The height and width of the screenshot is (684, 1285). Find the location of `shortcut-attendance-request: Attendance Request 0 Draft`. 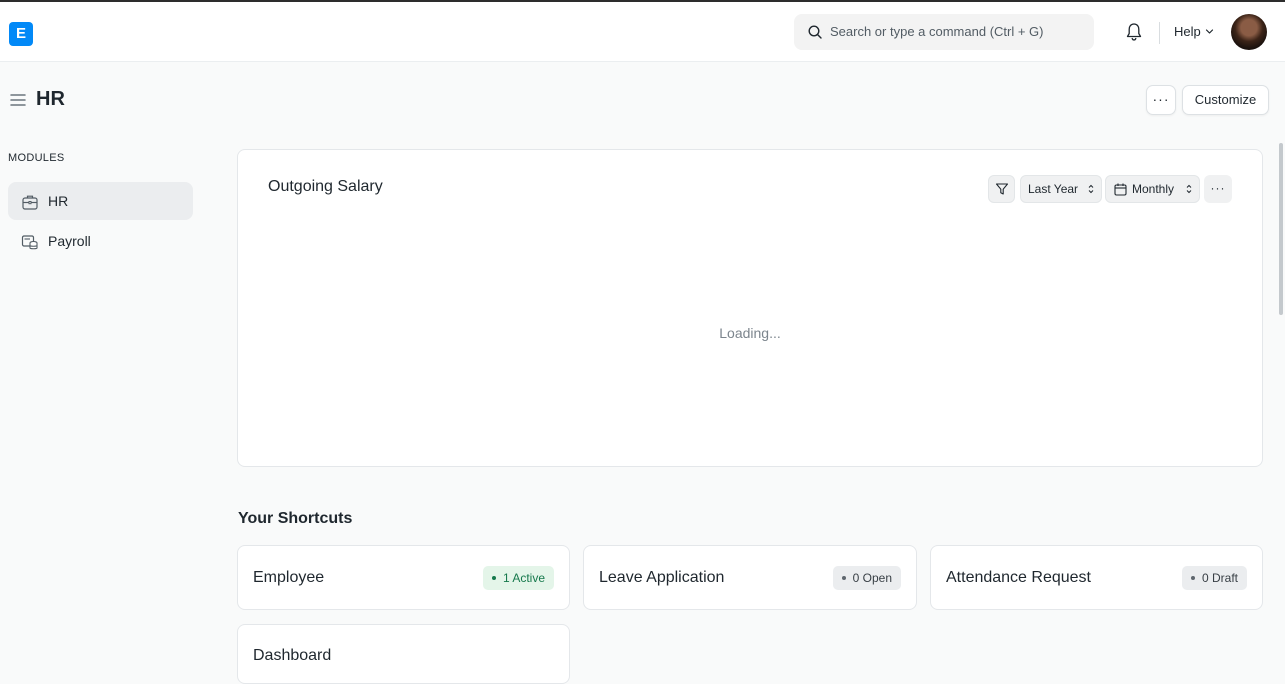

shortcut-attendance-request: Attendance Request 0 Draft is located at coordinates (1096, 577).